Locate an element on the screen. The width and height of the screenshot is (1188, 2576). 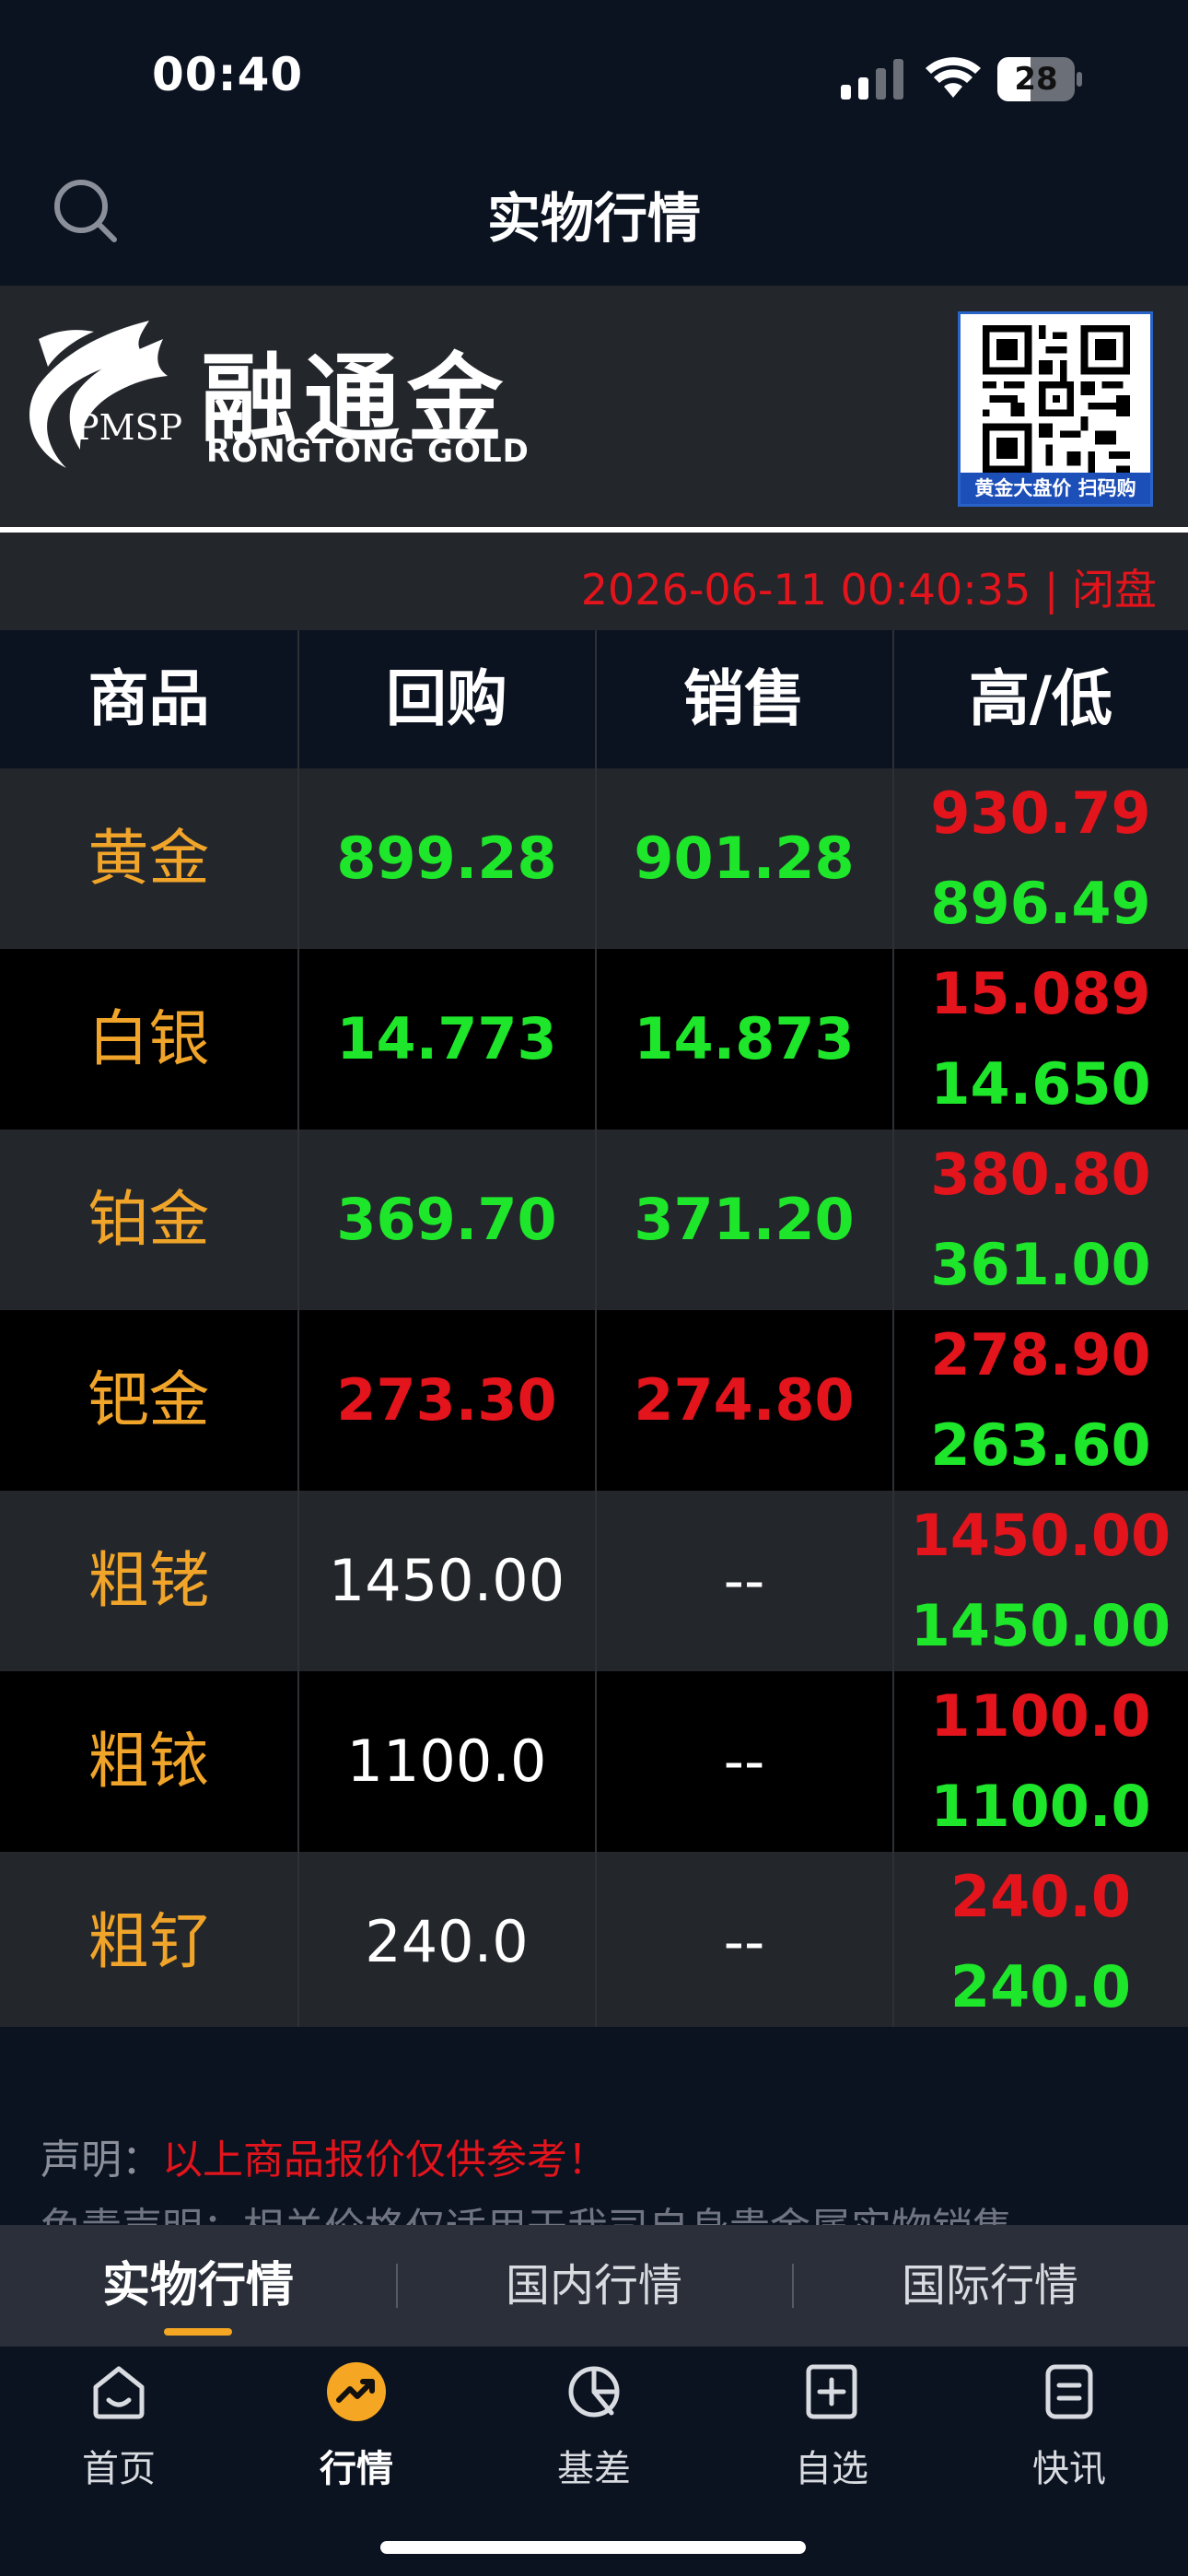
tab-basis: 基差 is located at coordinates (594, 2439).